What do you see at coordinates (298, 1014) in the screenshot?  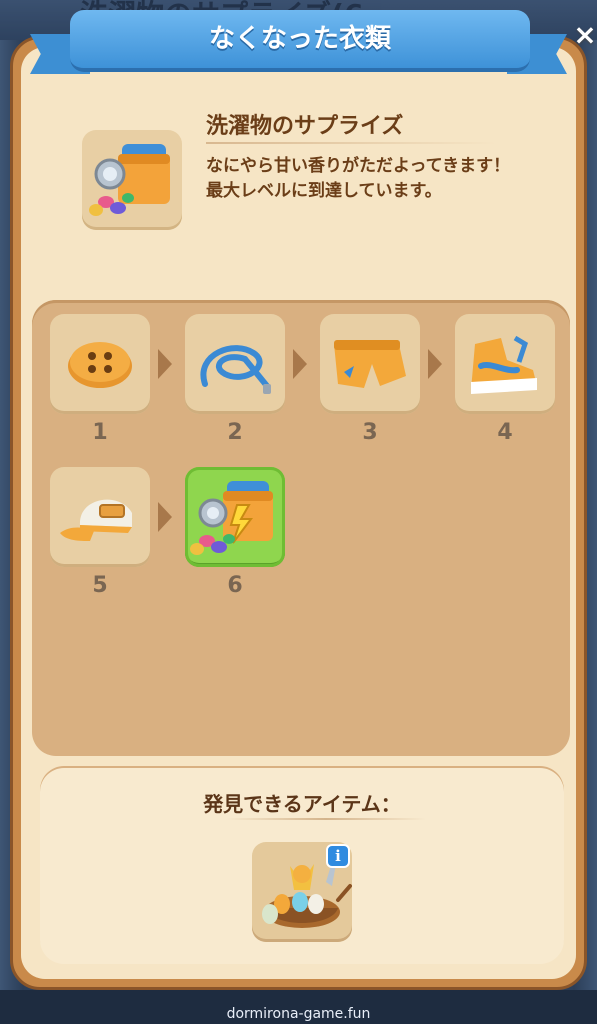 I see `watermark-text: dormirona-game.fun` at bounding box center [298, 1014].